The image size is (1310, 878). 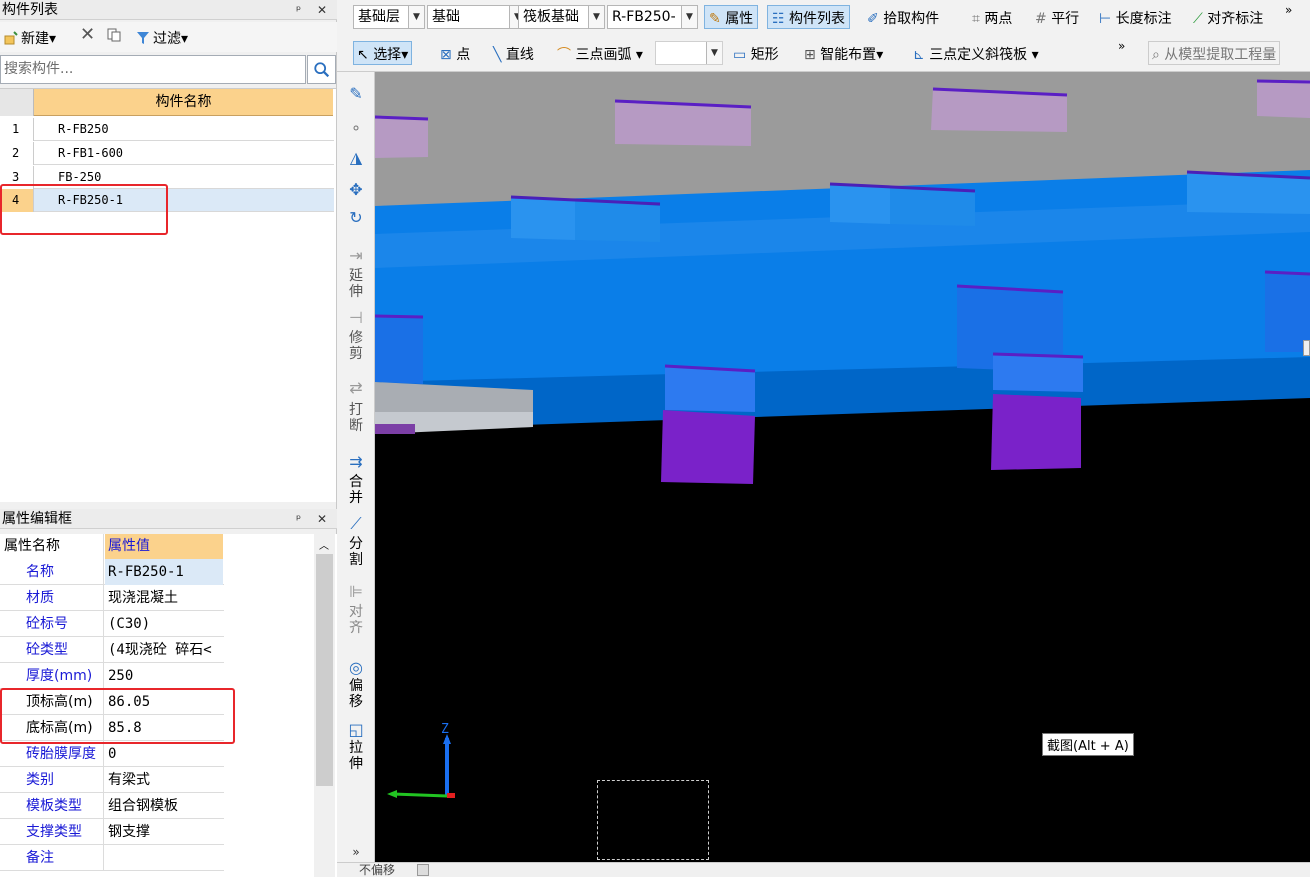 What do you see at coordinates (1235, 19) in the screenshot?
I see `align-dim-label: 对齐标注` at bounding box center [1235, 19].